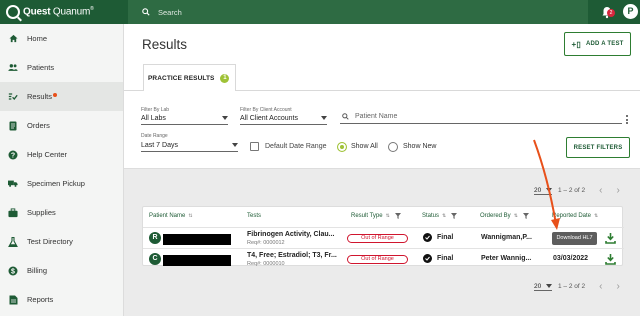 Image resolution: width=640 pixels, height=316 pixels. What do you see at coordinates (382, 76) in the screenshot?
I see `tabs-row: PRACTICE RESULTS 1` at bounding box center [382, 76].